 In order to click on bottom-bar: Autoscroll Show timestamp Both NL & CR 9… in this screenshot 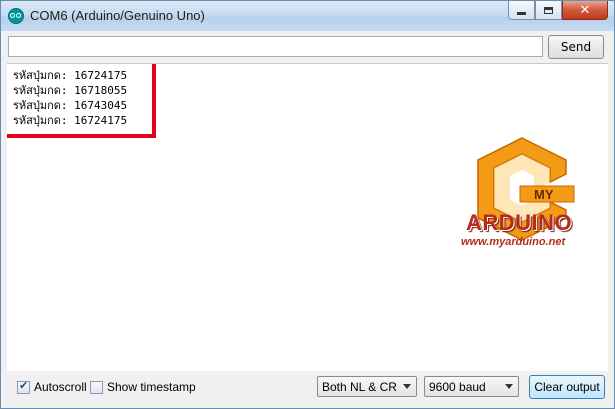, I will do `click(307, 386)`.